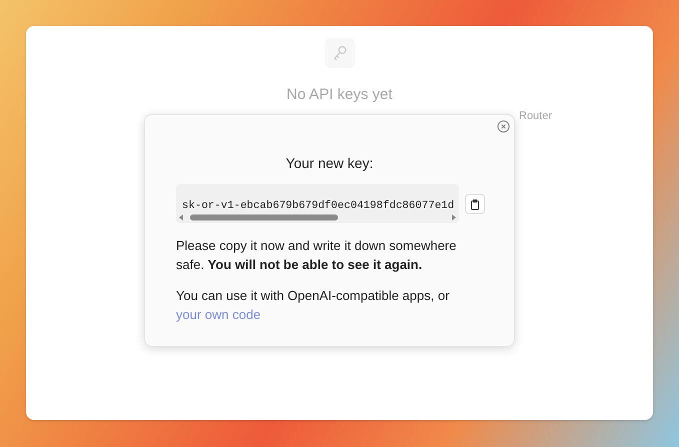 The height and width of the screenshot is (447, 679). Describe the element at coordinates (318, 206) in the screenshot. I see `api-key-text: sk-or-v1-ebcab679b679df0ec04198fdc86077e1d` at that location.